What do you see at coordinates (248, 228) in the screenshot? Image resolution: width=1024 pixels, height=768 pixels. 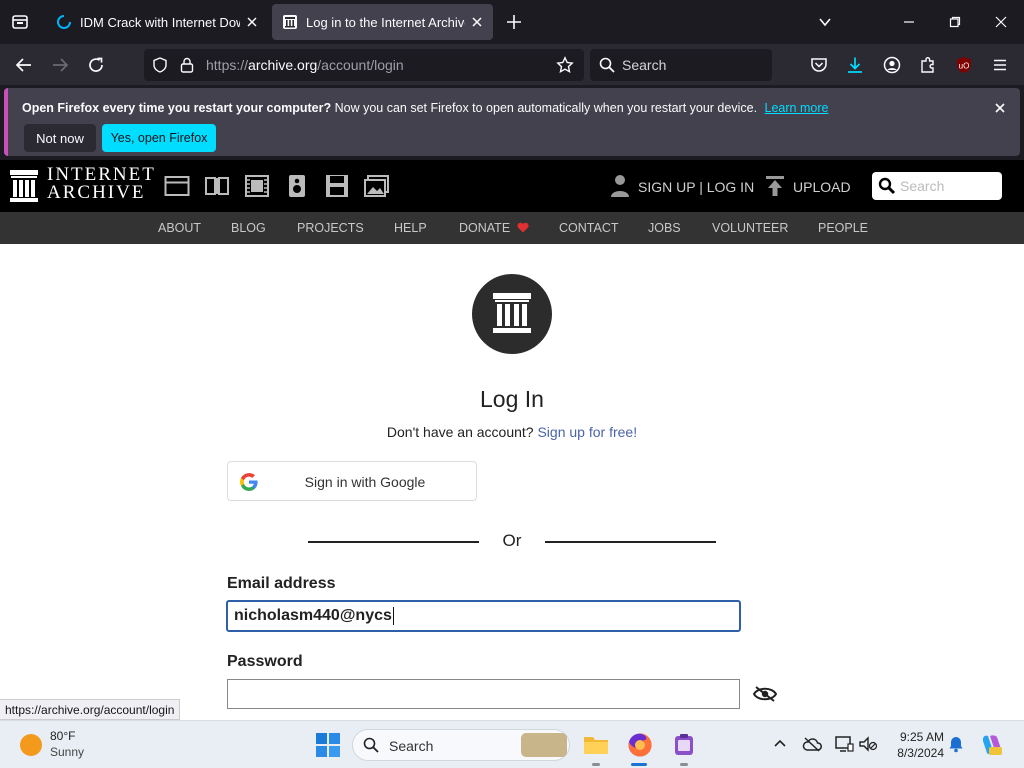 I see `nav-blog: BLOG` at bounding box center [248, 228].